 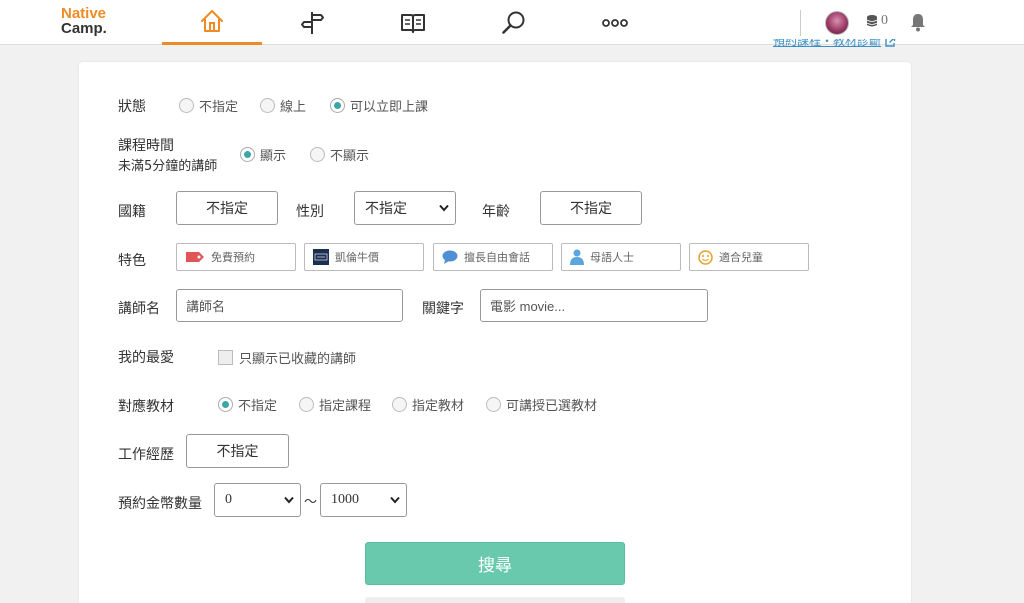 I want to click on coin-max-select: 1000, so click(x=363, y=500).